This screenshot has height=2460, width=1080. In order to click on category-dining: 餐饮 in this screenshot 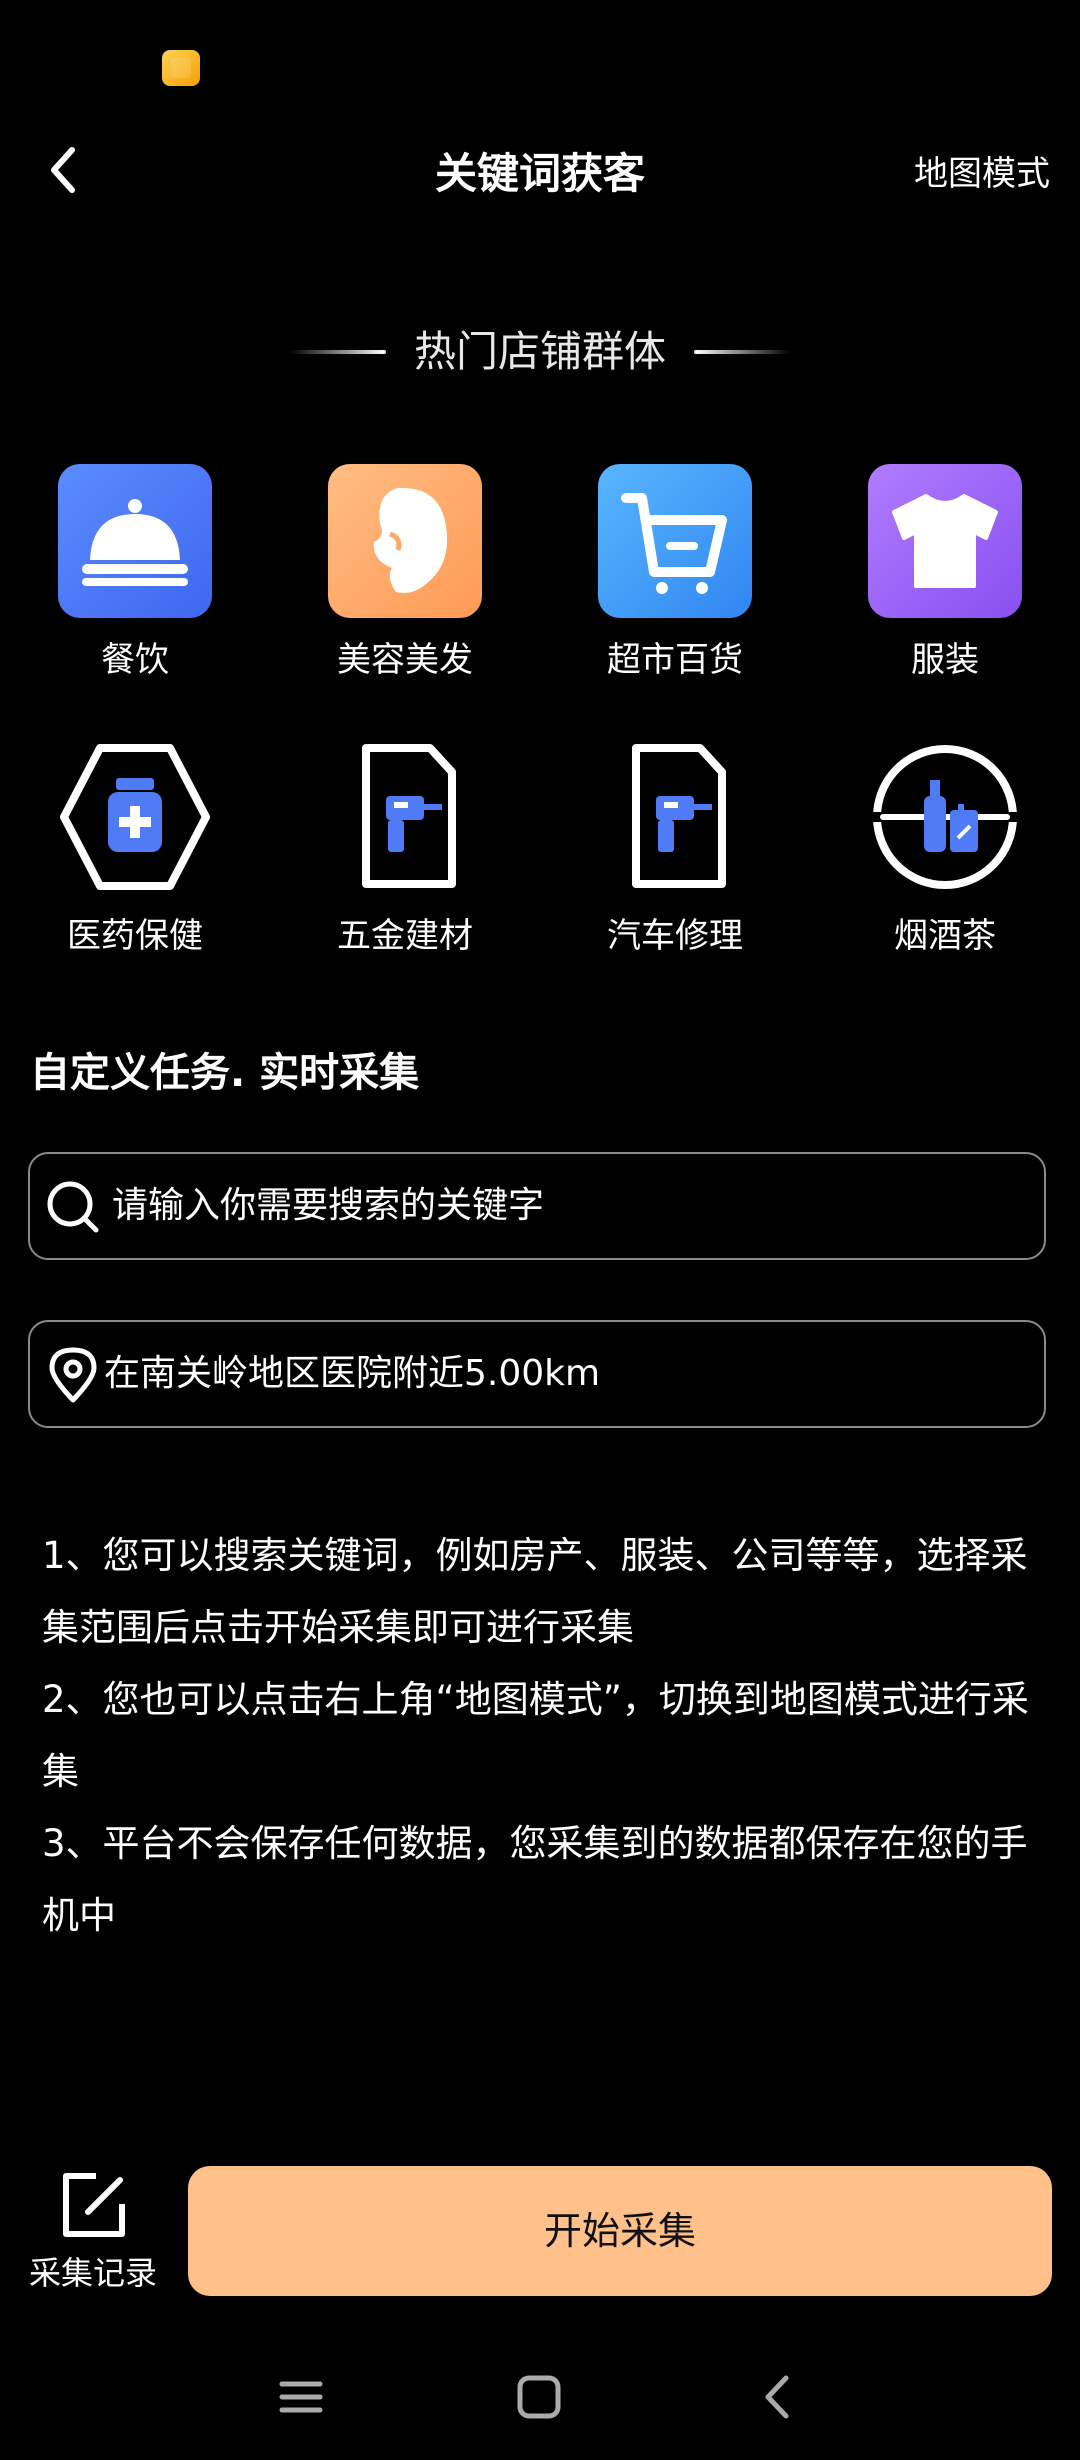, I will do `click(135, 572)`.